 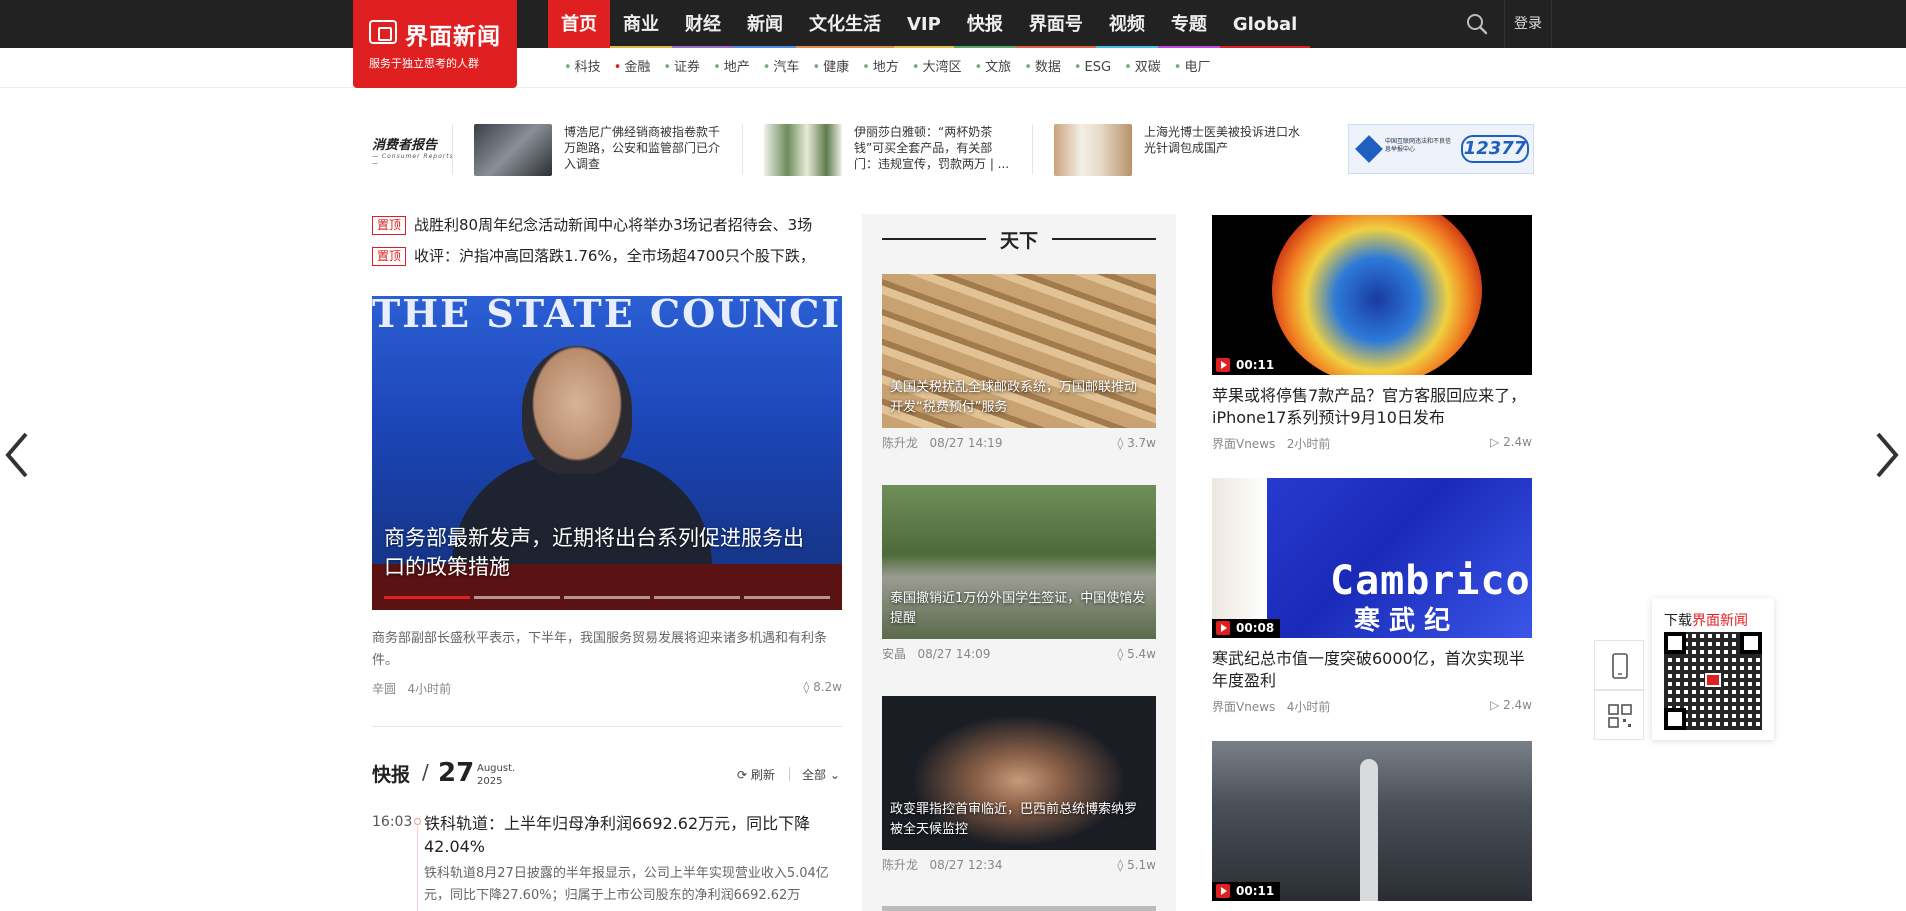 I want to click on nav-video: 视频, so click(x=1126, y=24).